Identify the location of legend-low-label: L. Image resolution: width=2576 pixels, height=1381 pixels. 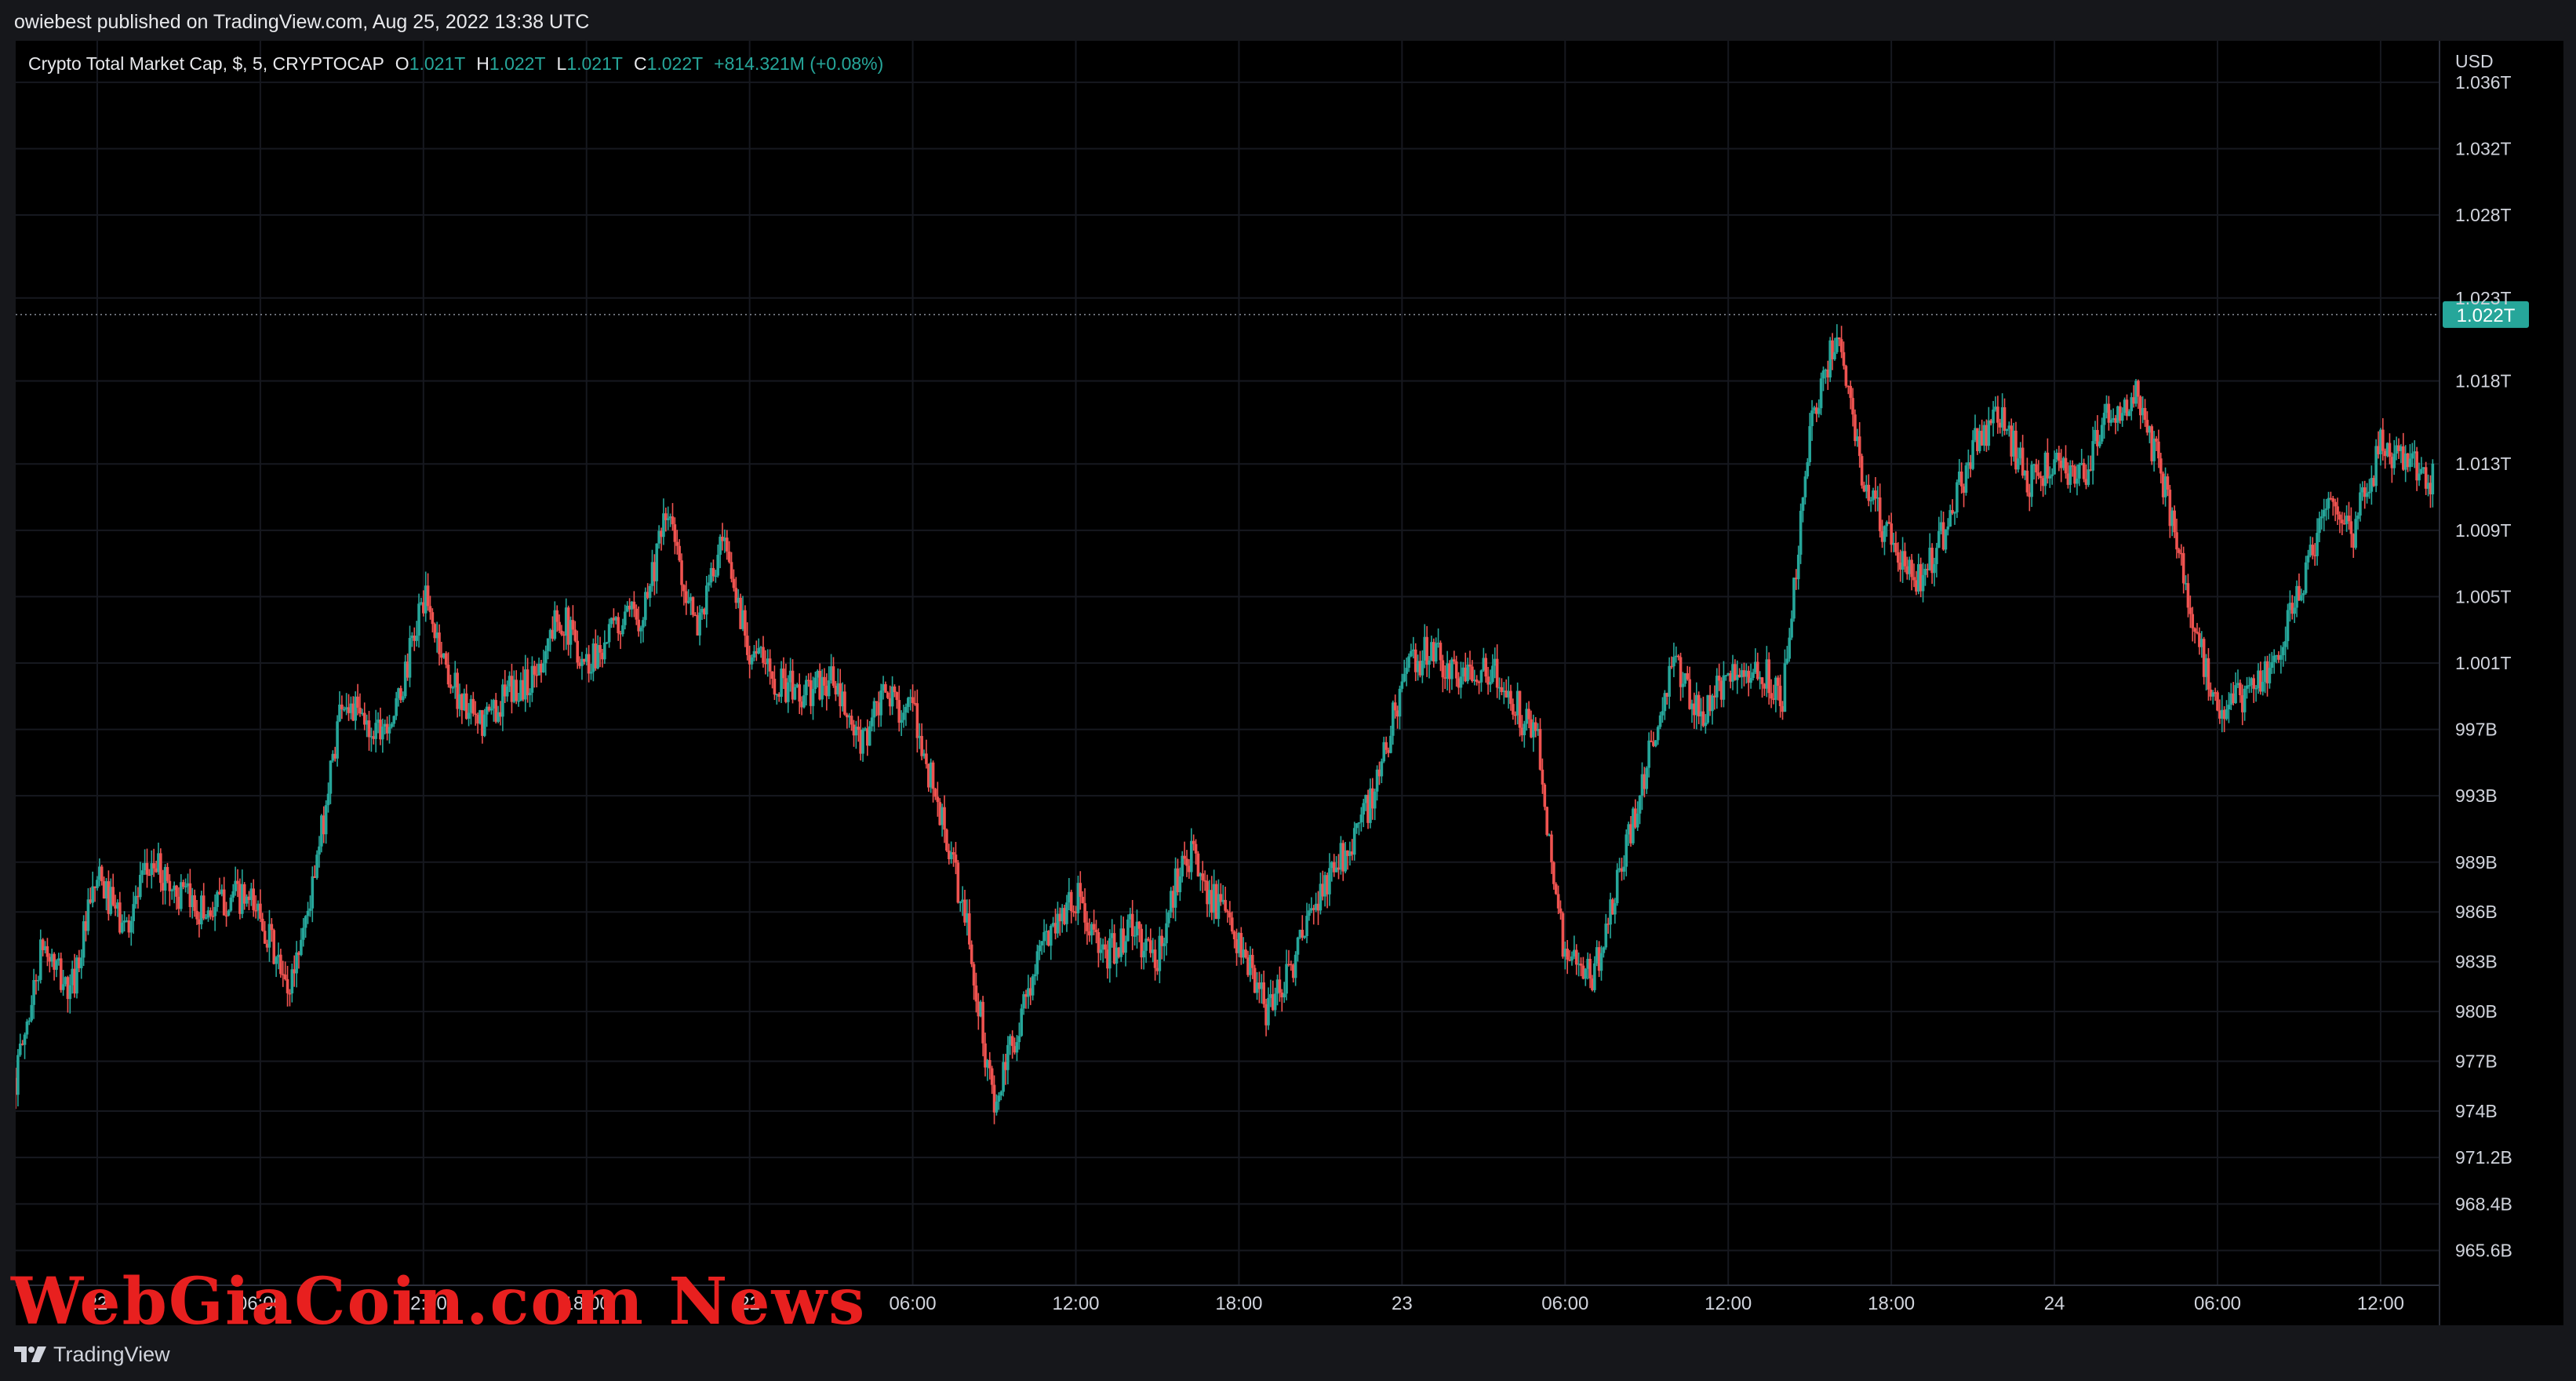
(561, 63).